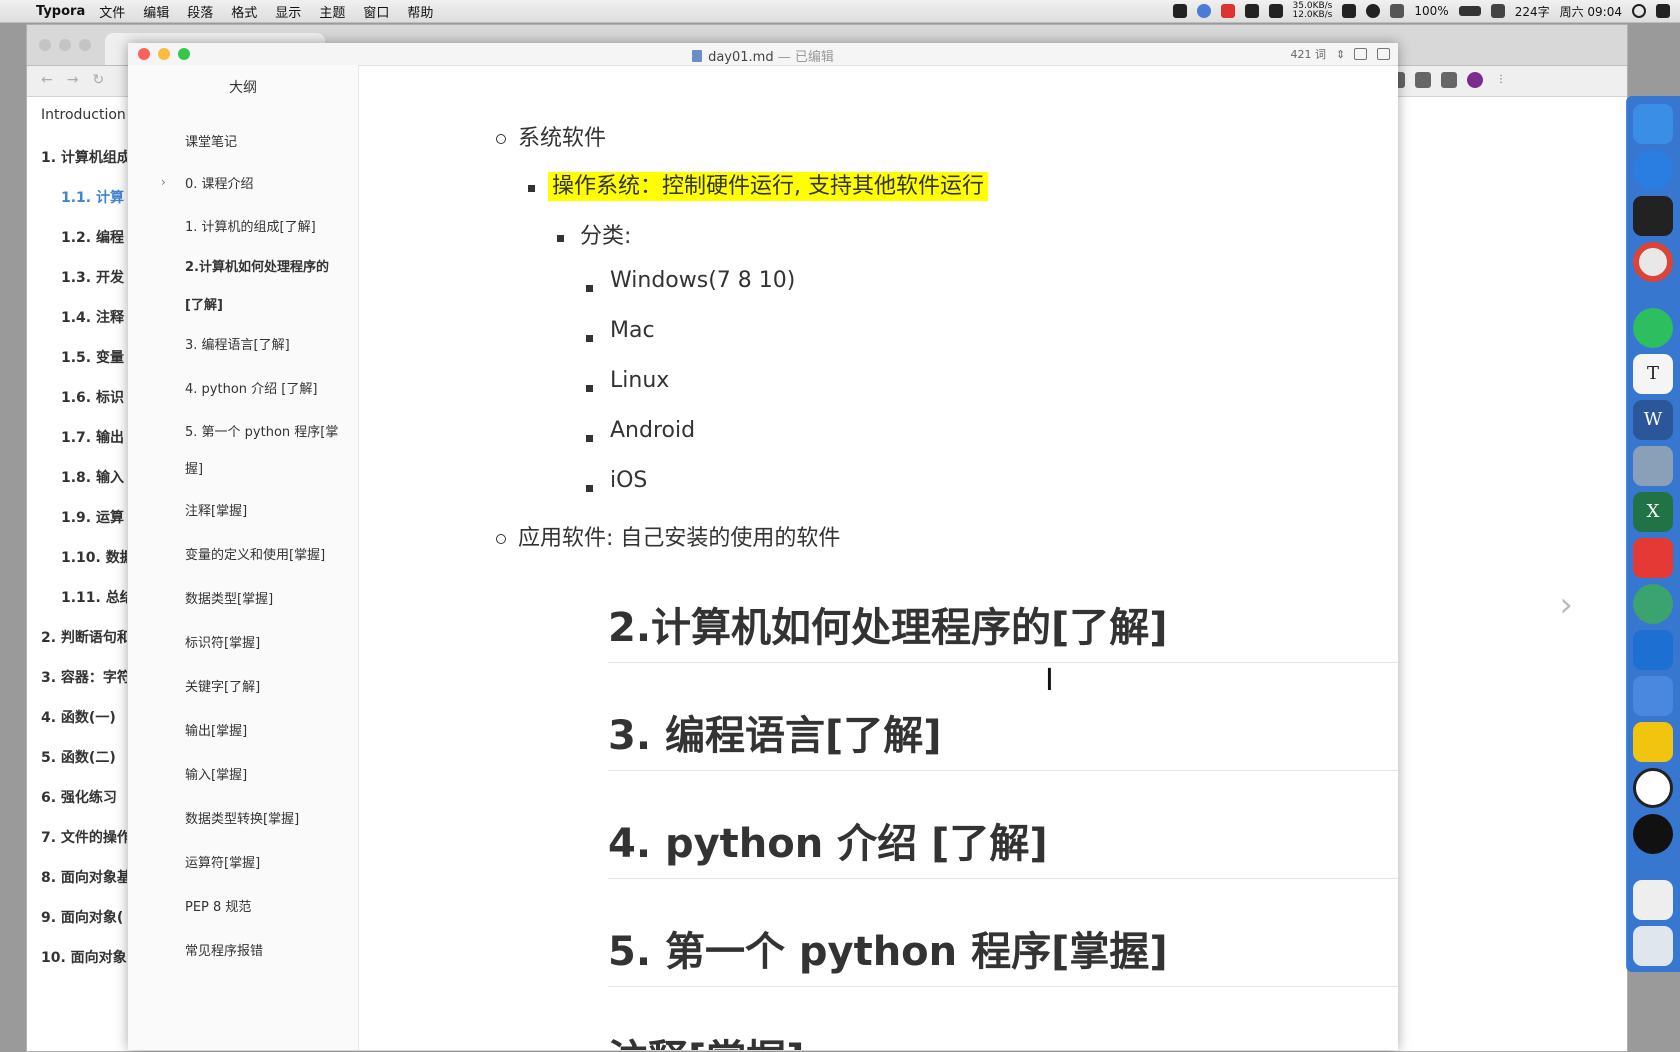 The height and width of the screenshot is (1052, 1680). What do you see at coordinates (1373, 11) in the screenshot?
I see `m-status-icon` at bounding box center [1373, 11].